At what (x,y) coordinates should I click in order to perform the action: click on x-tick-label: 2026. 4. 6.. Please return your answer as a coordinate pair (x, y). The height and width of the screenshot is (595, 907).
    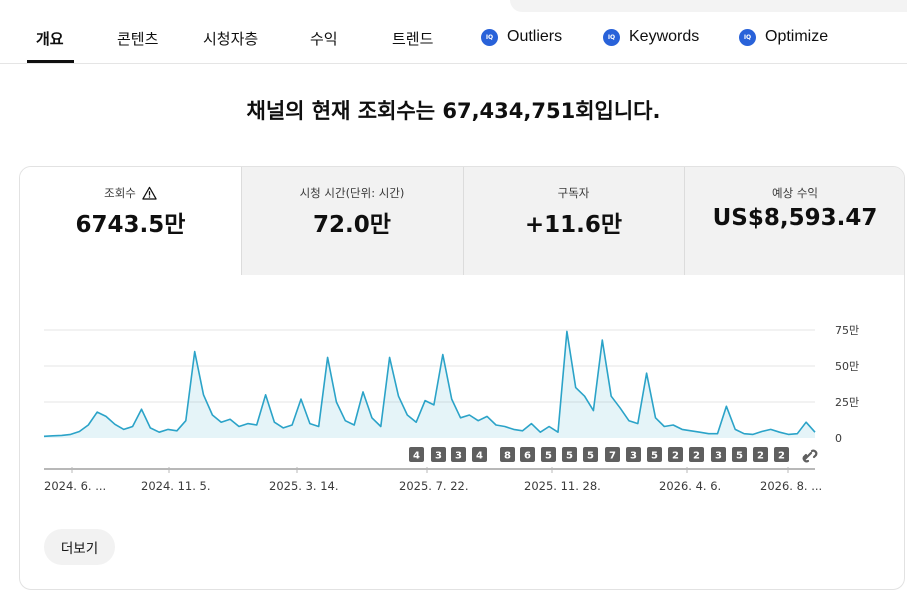
    Looking at the image, I should click on (690, 486).